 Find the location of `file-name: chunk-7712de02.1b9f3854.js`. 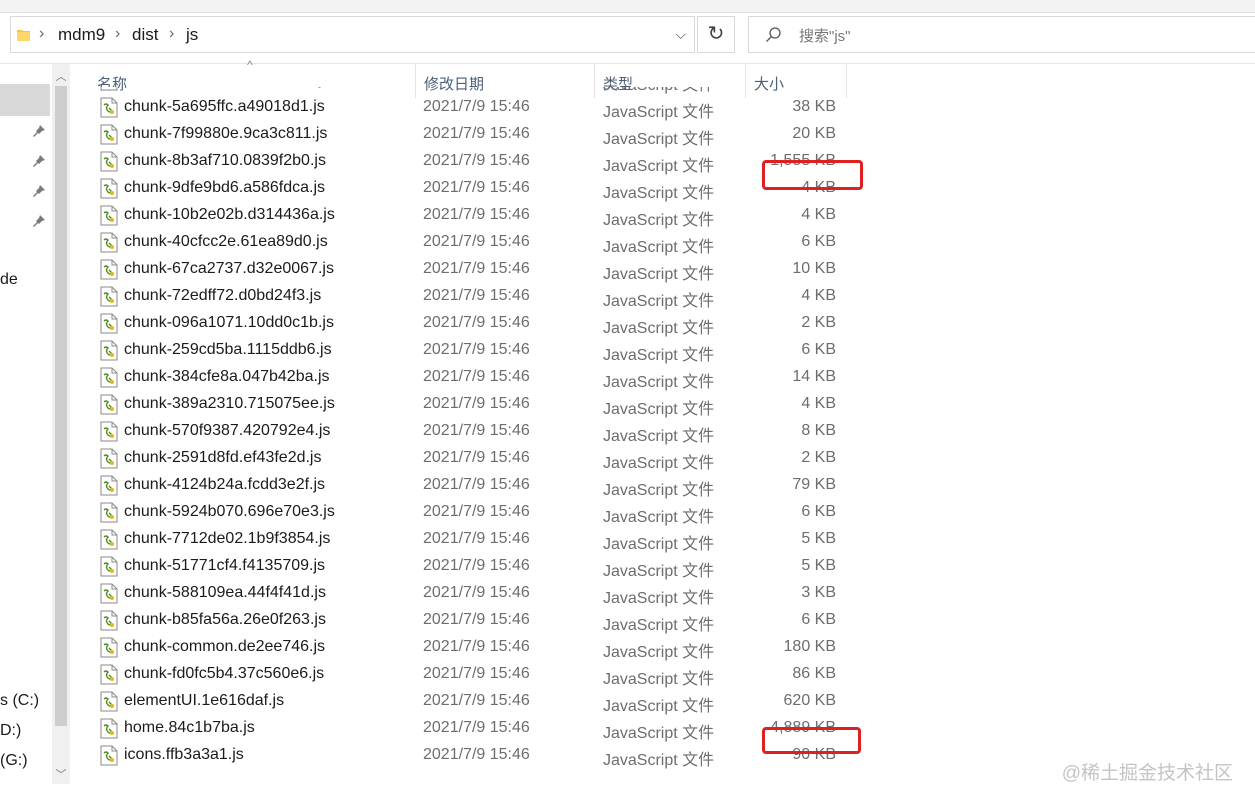

file-name: chunk-7712de02.1b9f3854.js is located at coordinates (227, 539).